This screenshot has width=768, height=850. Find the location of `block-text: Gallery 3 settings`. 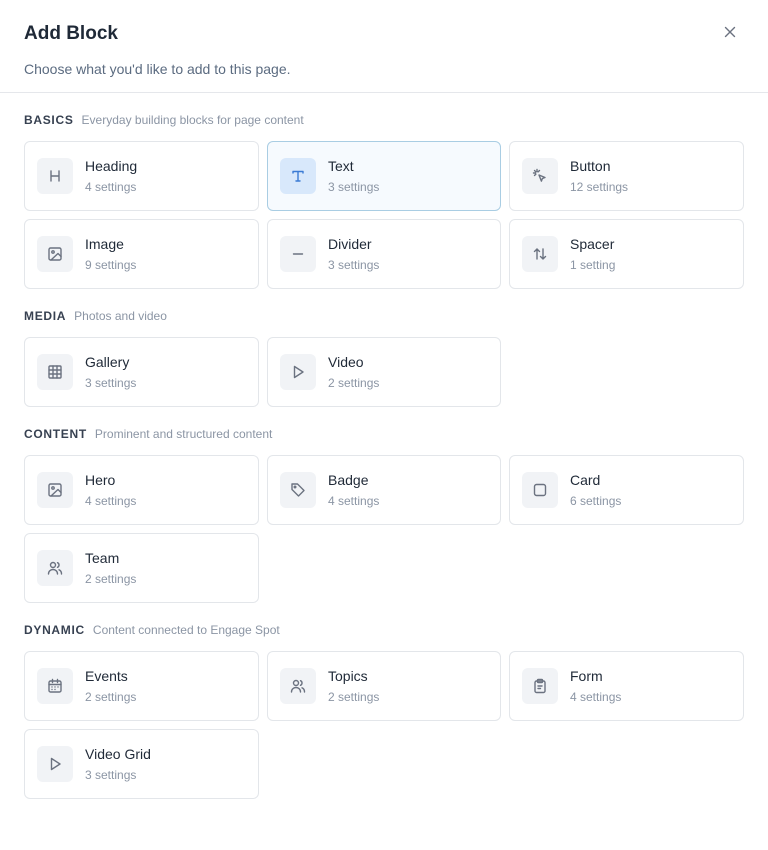

block-text: Gallery 3 settings is located at coordinates (110, 372).